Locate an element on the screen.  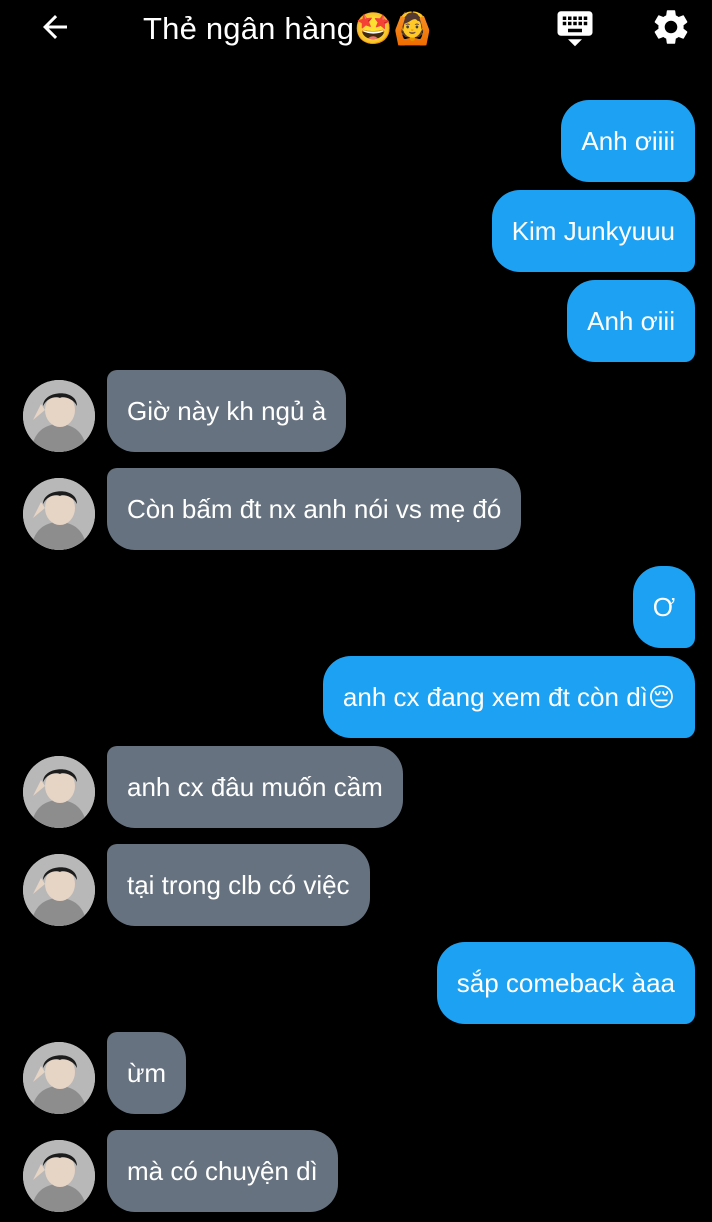
message-row: Ơ is located at coordinates (356, 607).